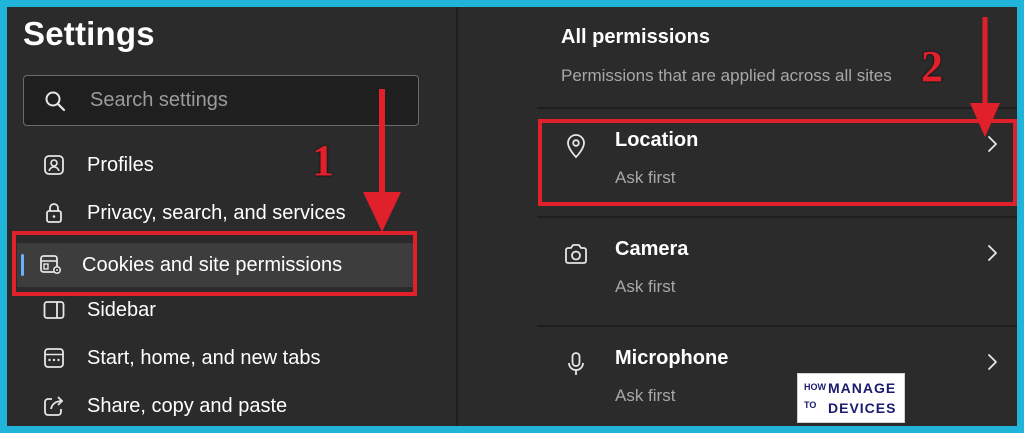 The width and height of the screenshot is (1024, 433). What do you see at coordinates (777, 271) in the screenshot?
I see `permission-row-camera: Camera Ask first` at bounding box center [777, 271].